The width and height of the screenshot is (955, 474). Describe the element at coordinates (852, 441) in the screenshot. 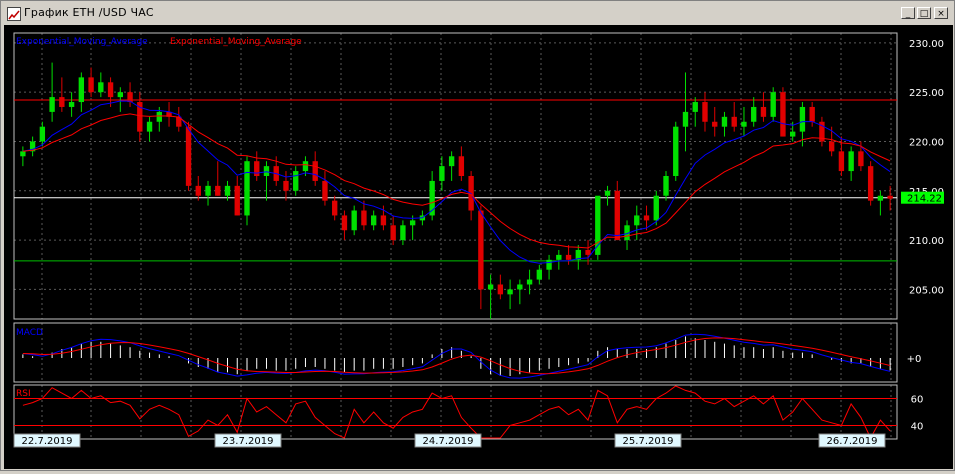

I see `date-label: 26.7.2019` at that location.